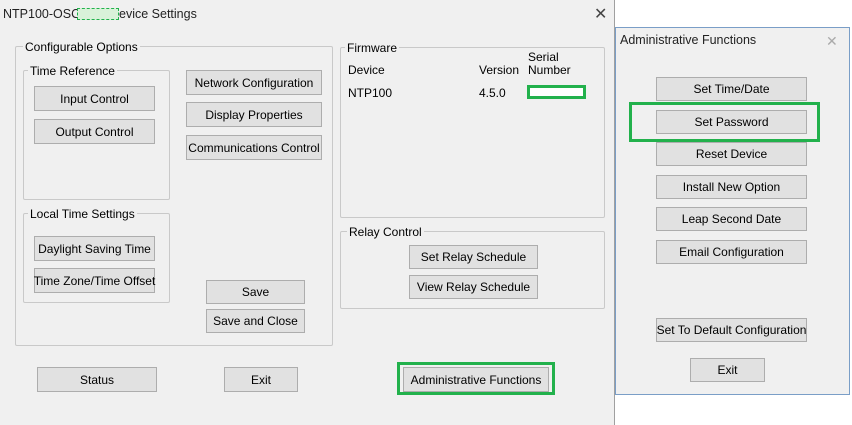 Image resolution: width=852 pixels, height=425 pixels. What do you see at coordinates (731, 89) in the screenshot?
I see `set-time-date-button: Set Time/Date` at bounding box center [731, 89].